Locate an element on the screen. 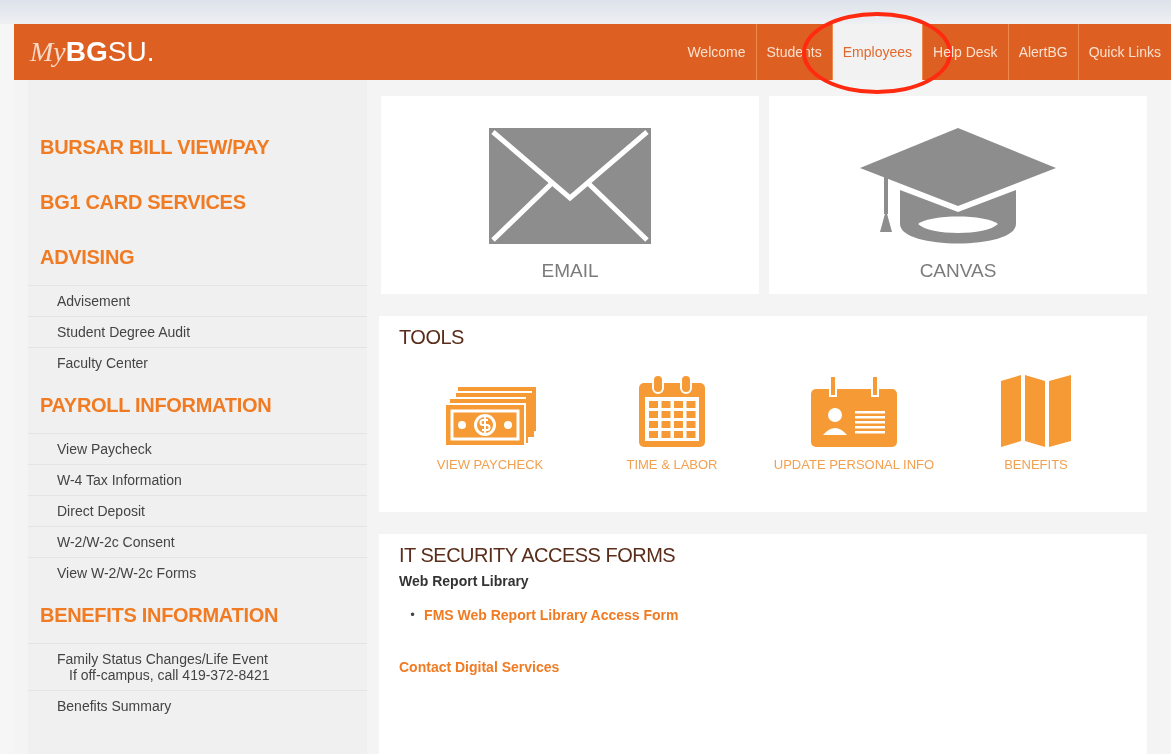 Image resolution: width=1171 pixels, height=754 pixels. nav-tab: Welcome is located at coordinates (716, 52).